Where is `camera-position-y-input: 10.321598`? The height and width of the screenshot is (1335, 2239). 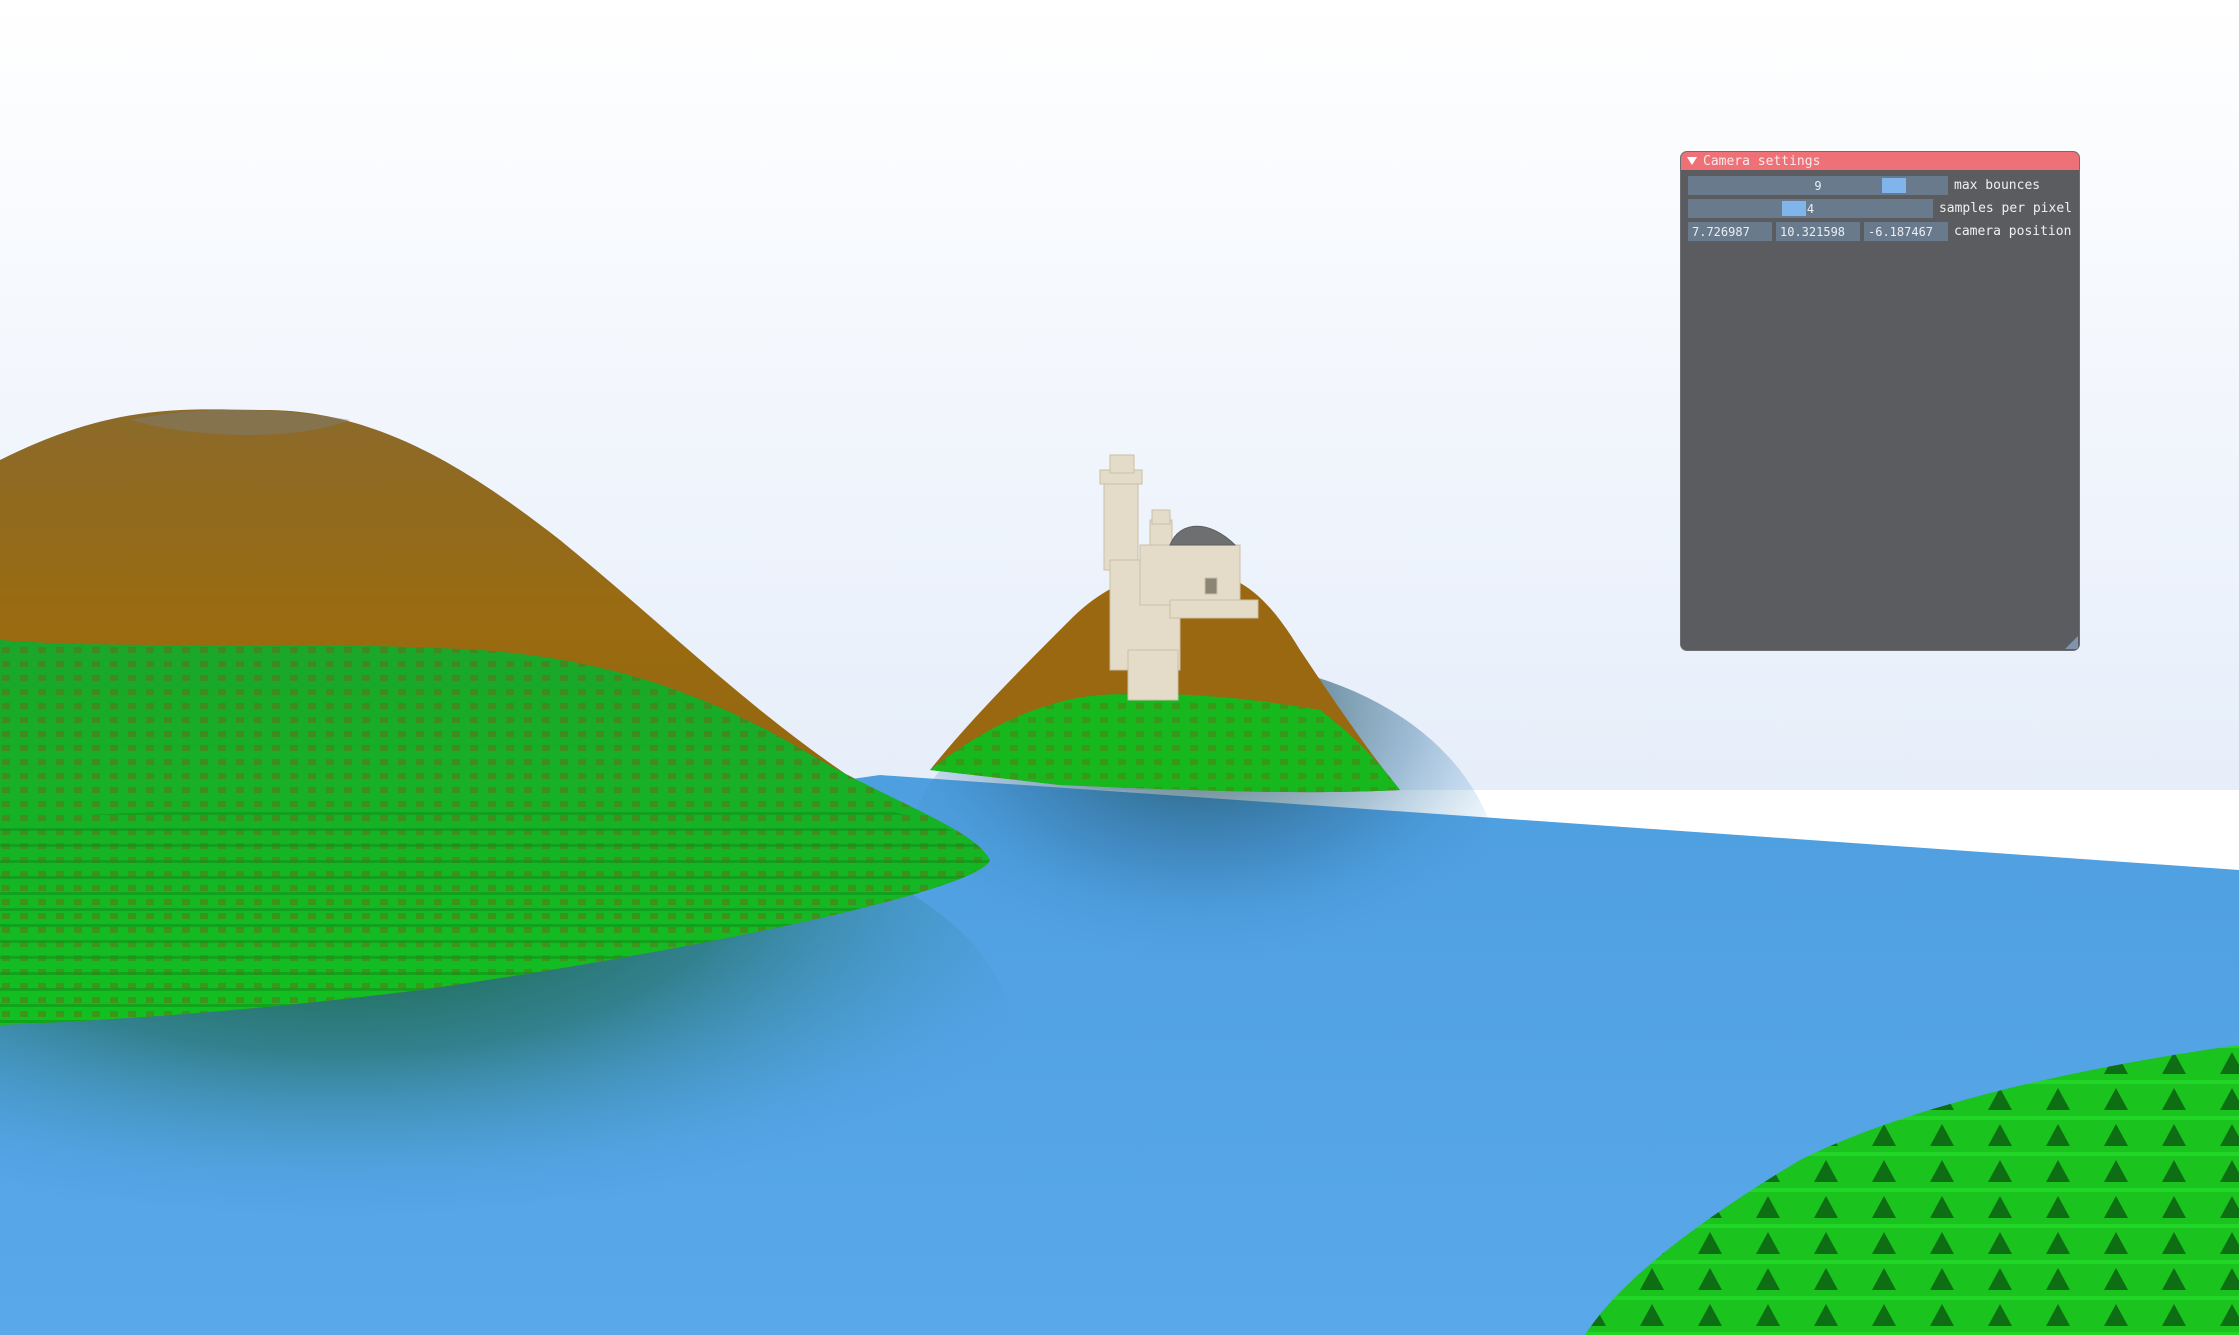
camera-position-y-input: 10.321598 is located at coordinates (1818, 231).